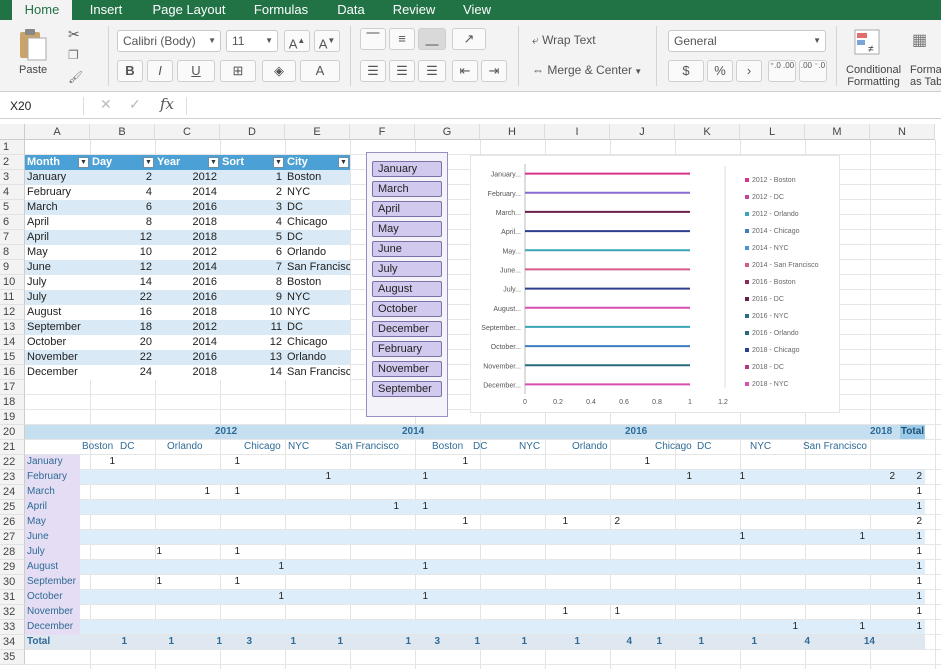 The image size is (941, 669). Describe the element at coordinates (12, 477) in the screenshot. I see `row-header-23: 23` at that location.